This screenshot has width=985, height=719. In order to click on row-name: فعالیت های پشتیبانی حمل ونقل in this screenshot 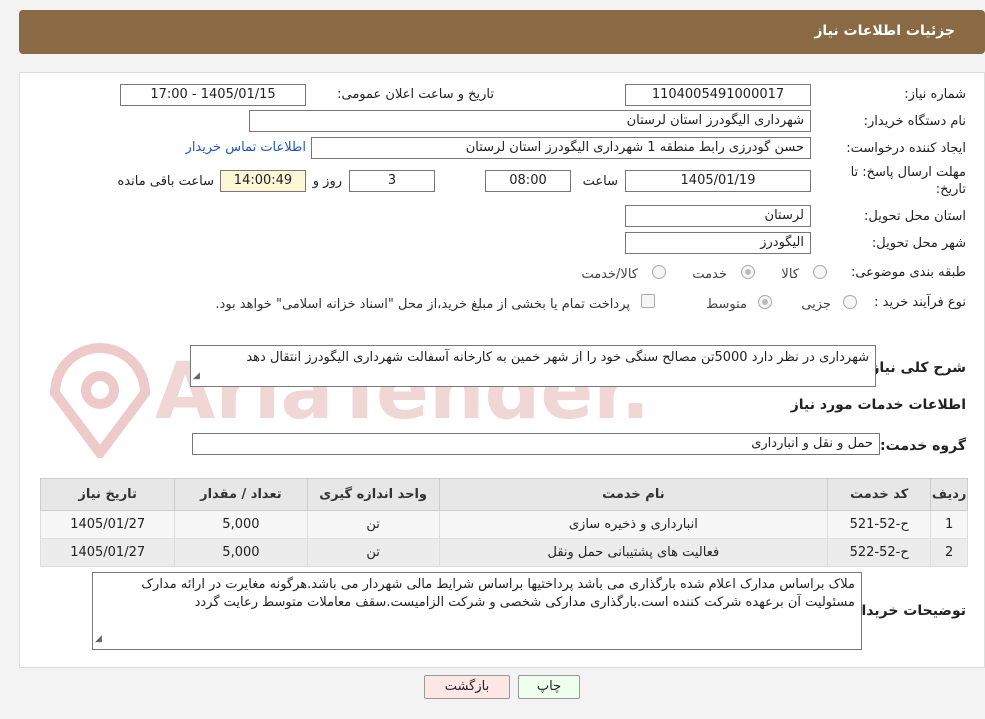, I will do `click(633, 552)`.